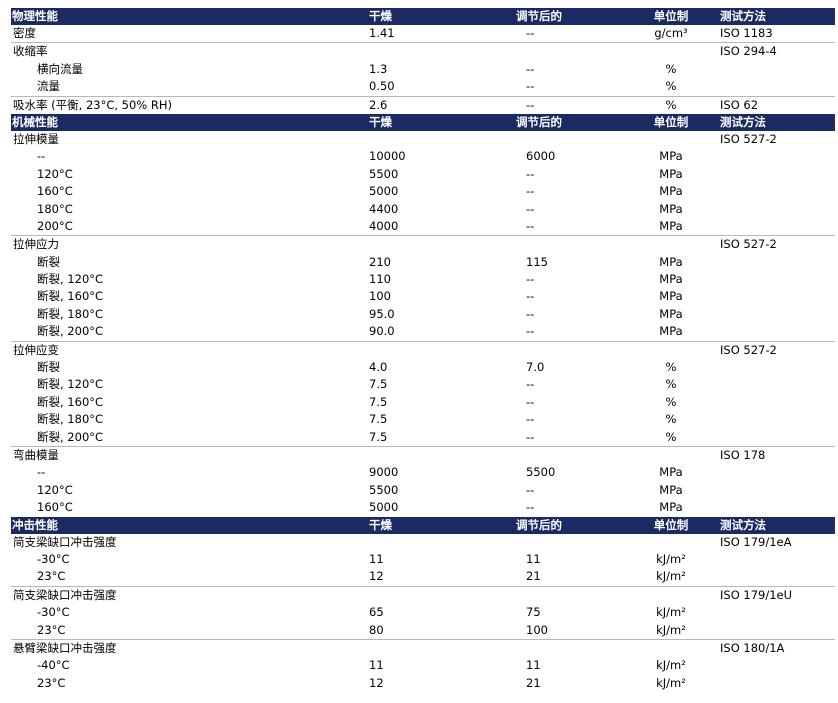  What do you see at coordinates (423, 226) in the screenshot?
I see `table-row: 200°C 4000 -- MPa` at bounding box center [423, 226].